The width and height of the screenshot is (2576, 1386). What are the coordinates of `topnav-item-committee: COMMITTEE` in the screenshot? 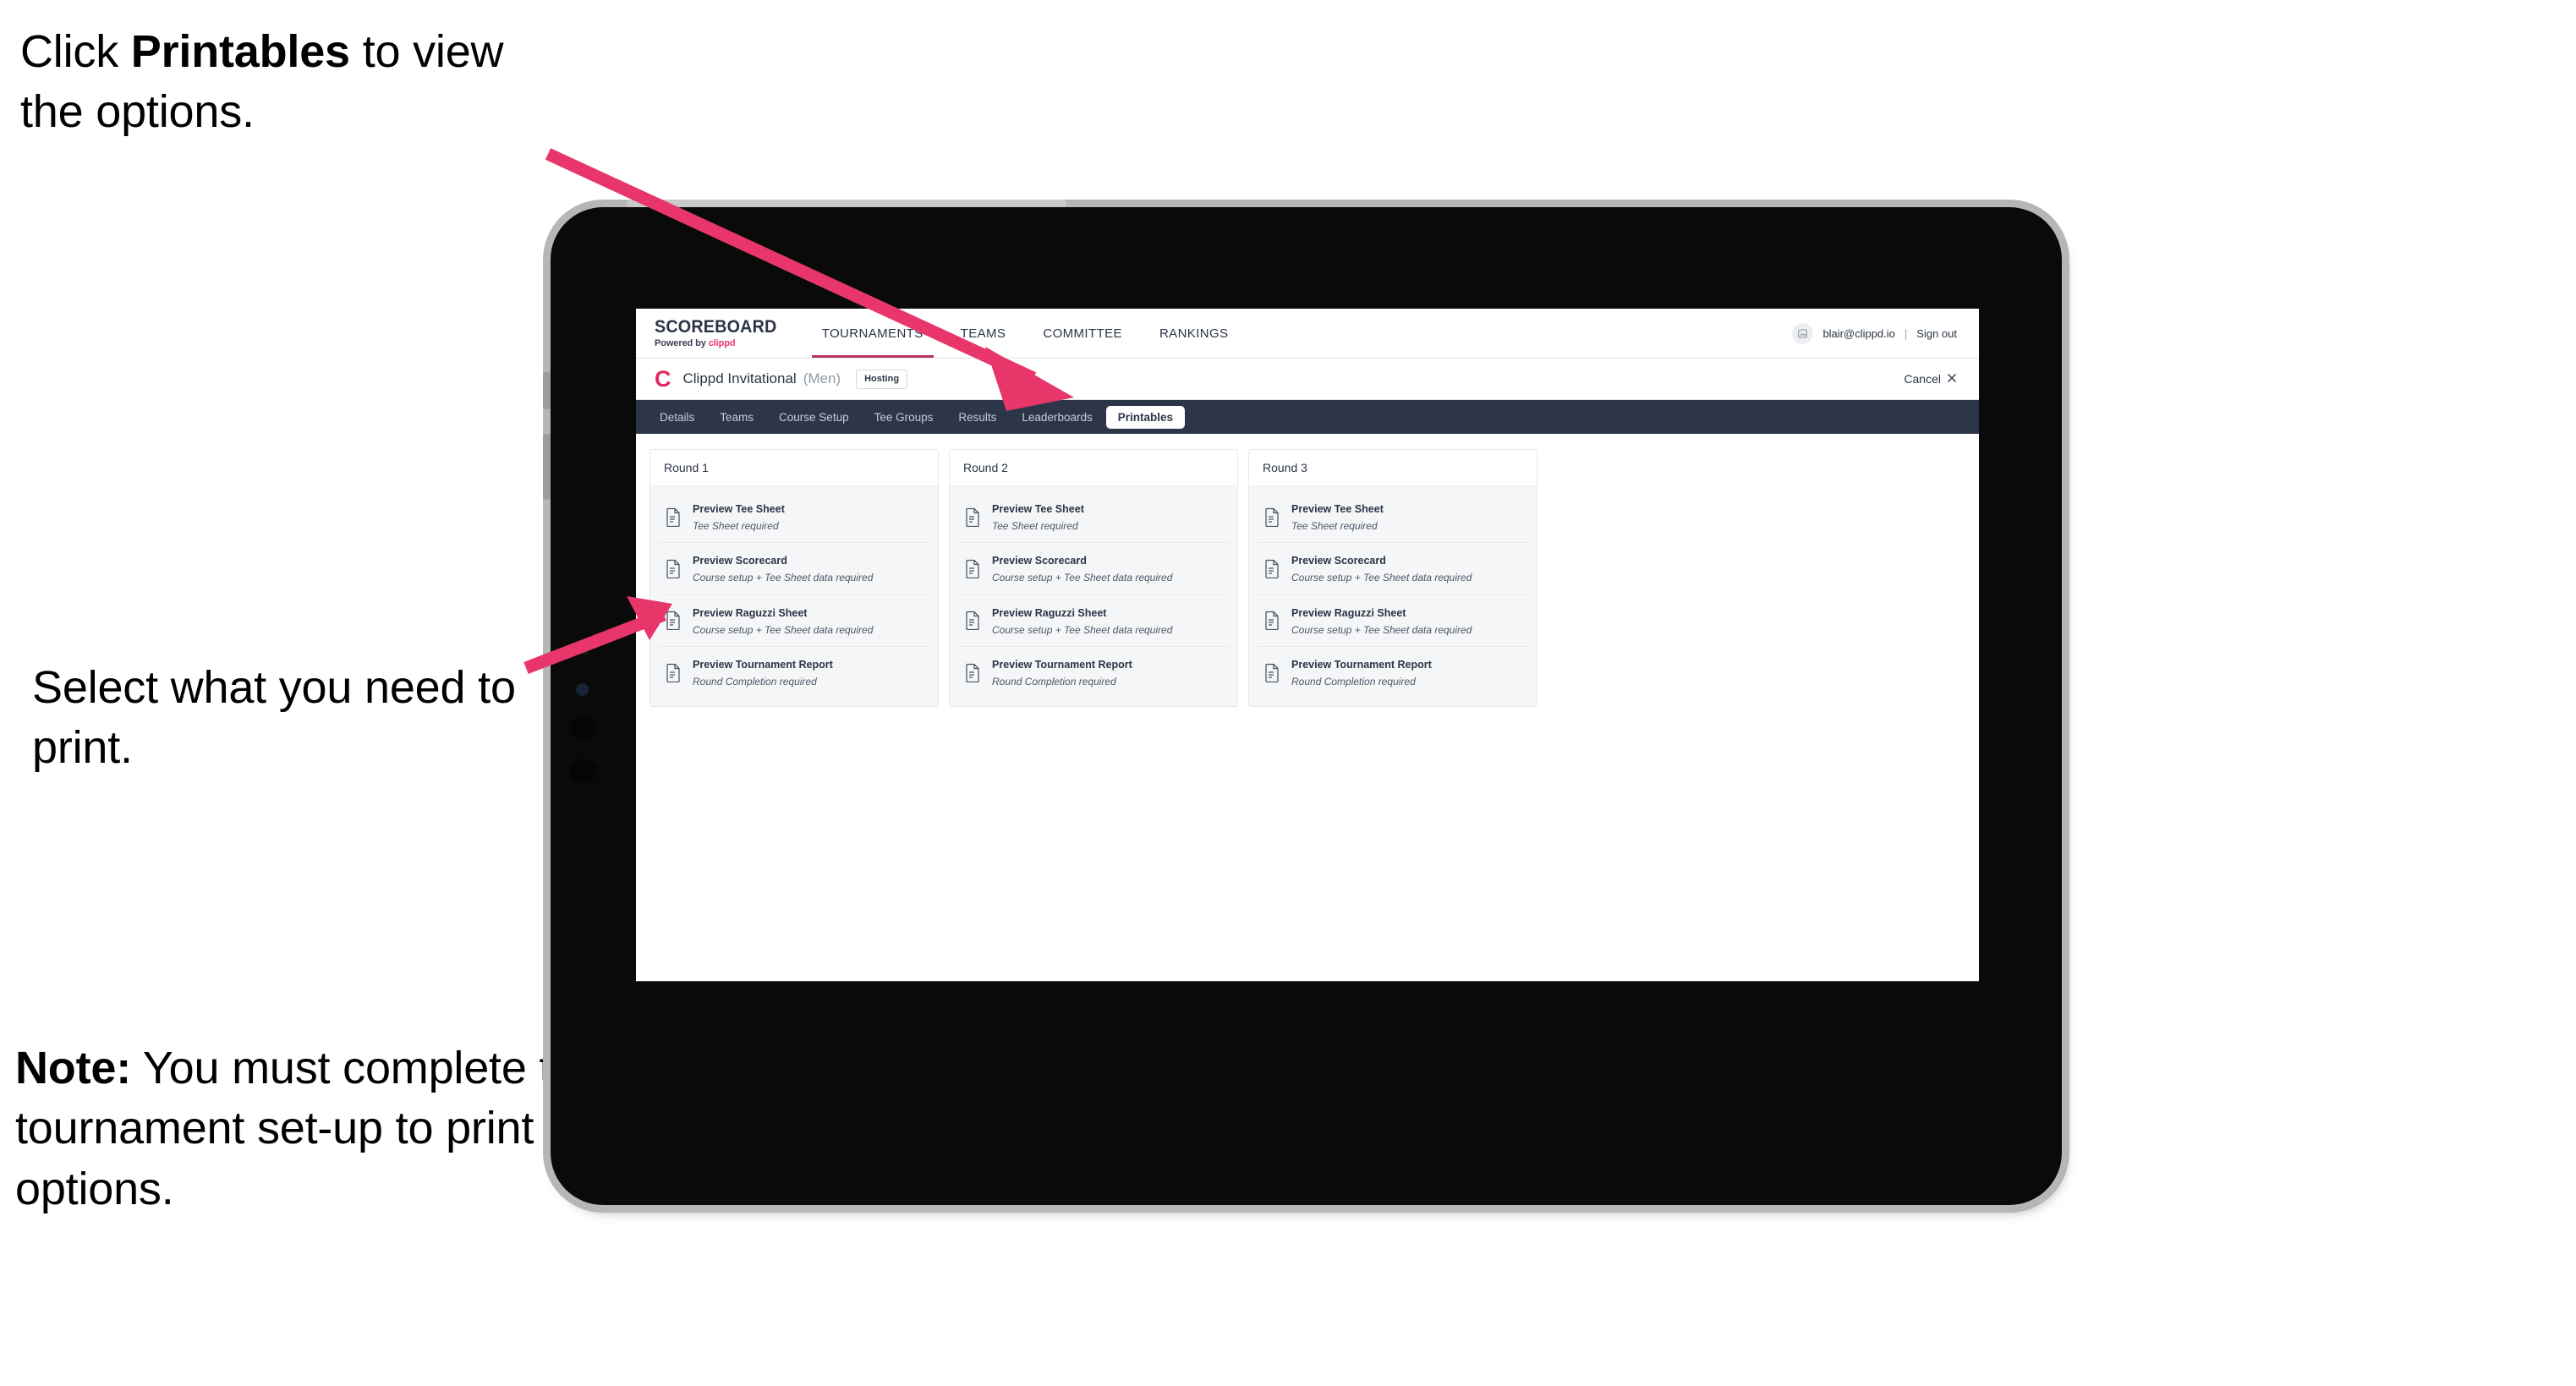 It's located at (1082, 333).